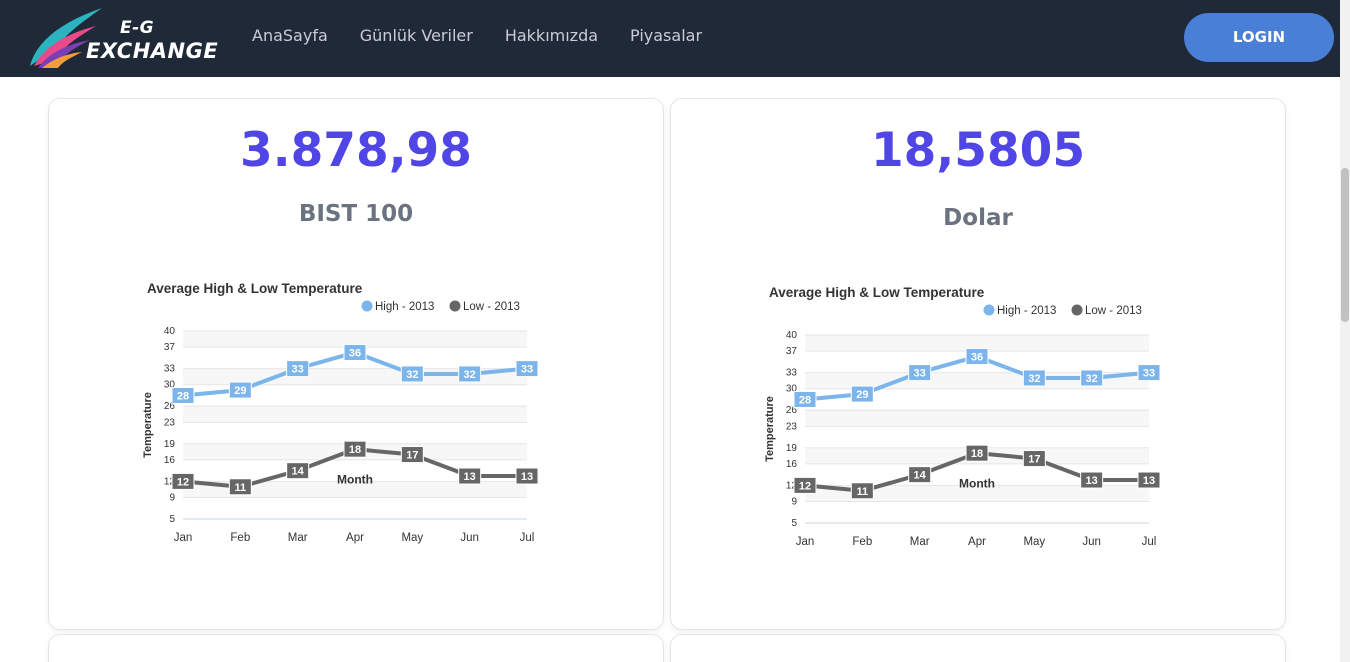 The width and height of the screenshot is (1350, 662). What do you see at coordinates (978, 150) in the screenshot?
I see `market-value: 18,5805` at bounding box center [978, 150].